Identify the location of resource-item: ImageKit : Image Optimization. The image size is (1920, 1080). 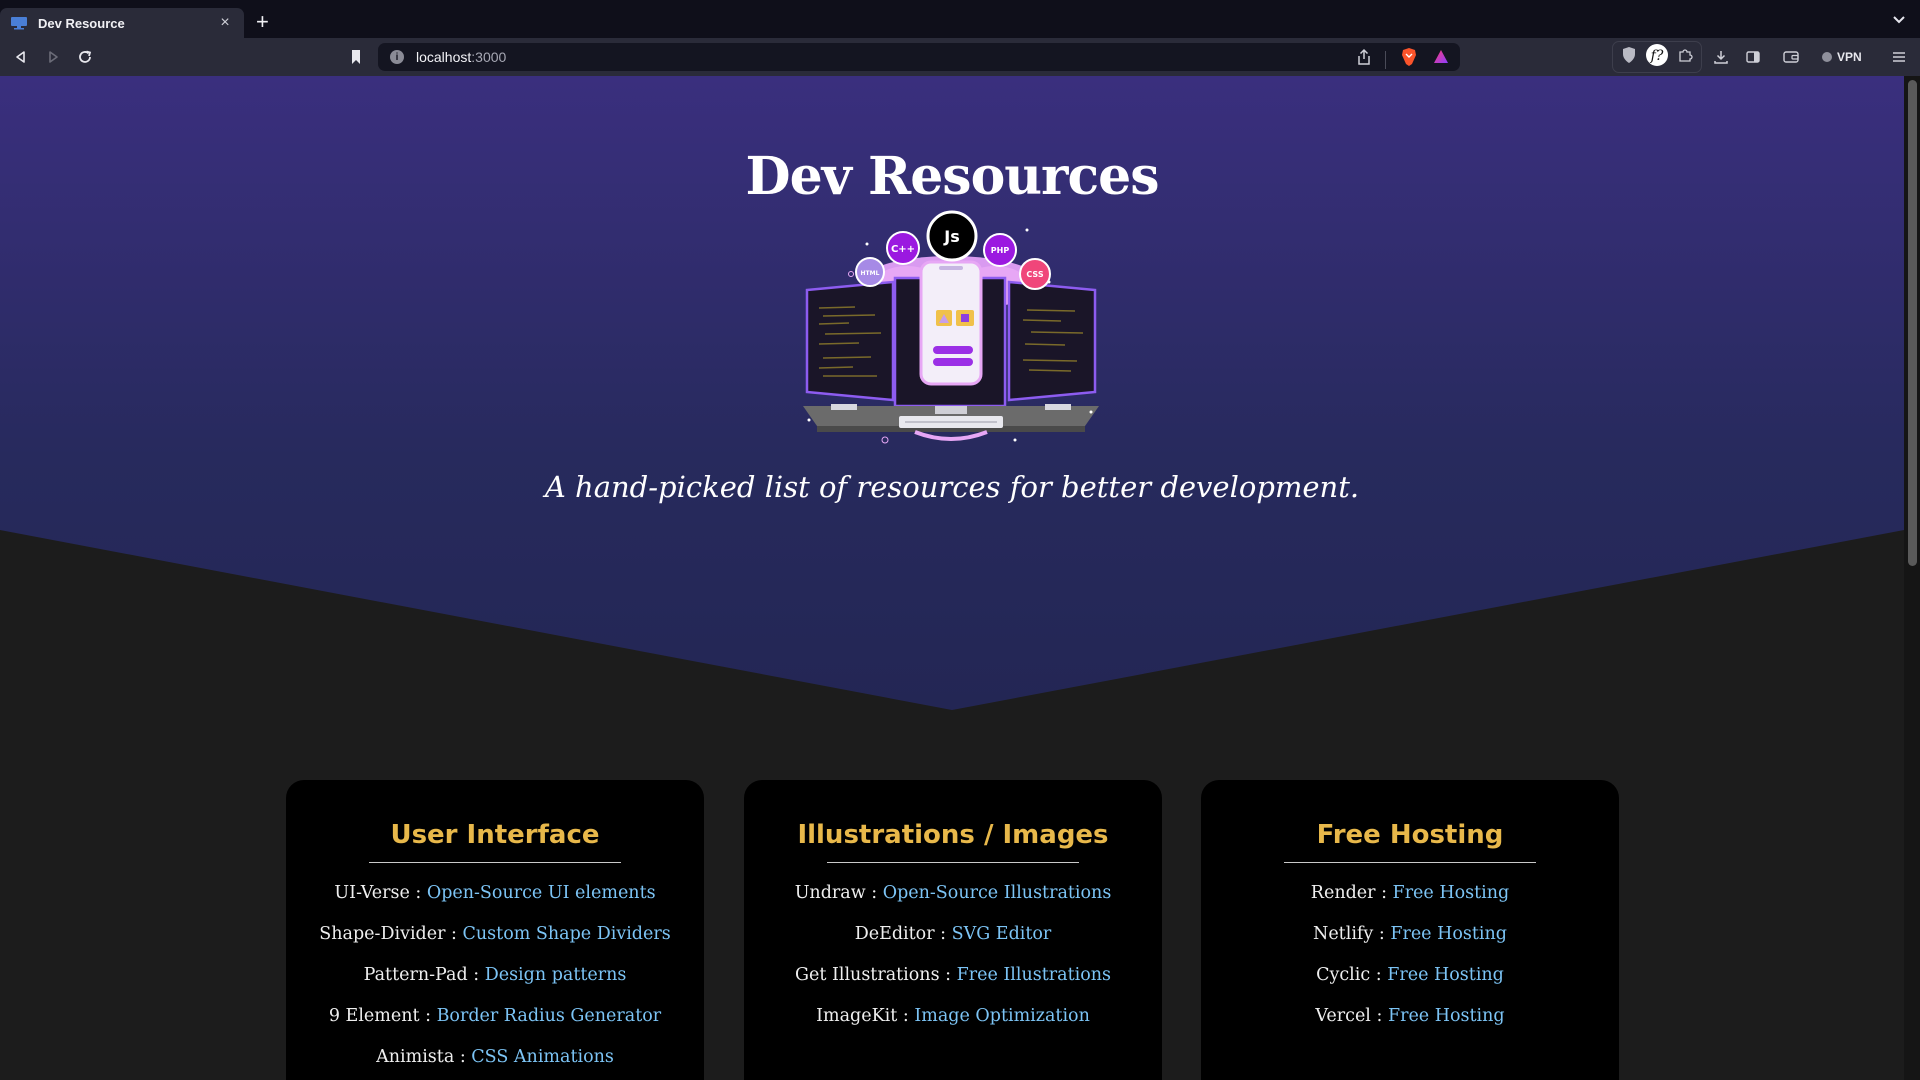
(953, 1016).